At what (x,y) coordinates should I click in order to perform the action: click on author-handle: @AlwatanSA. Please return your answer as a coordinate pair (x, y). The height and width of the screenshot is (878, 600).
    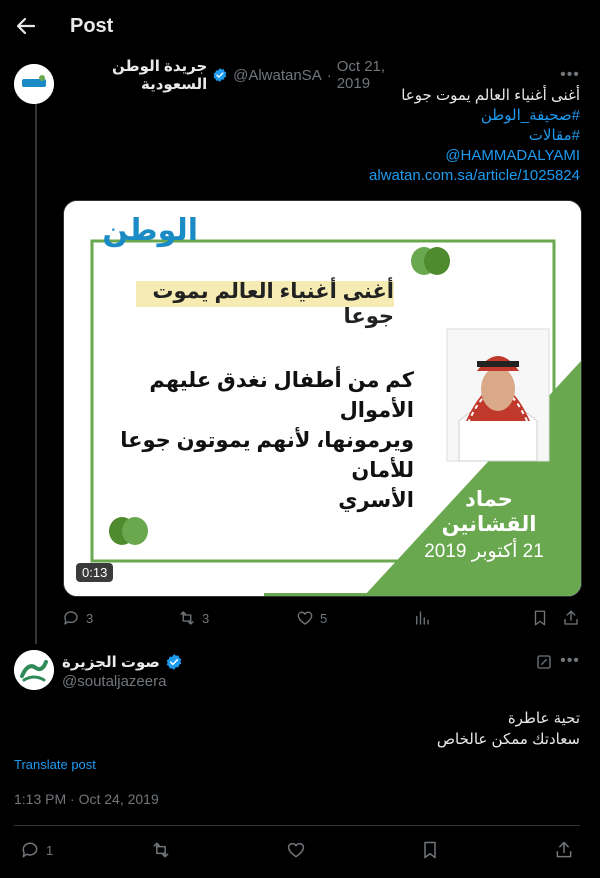
    Looking at the image, I should click on (277, 75).